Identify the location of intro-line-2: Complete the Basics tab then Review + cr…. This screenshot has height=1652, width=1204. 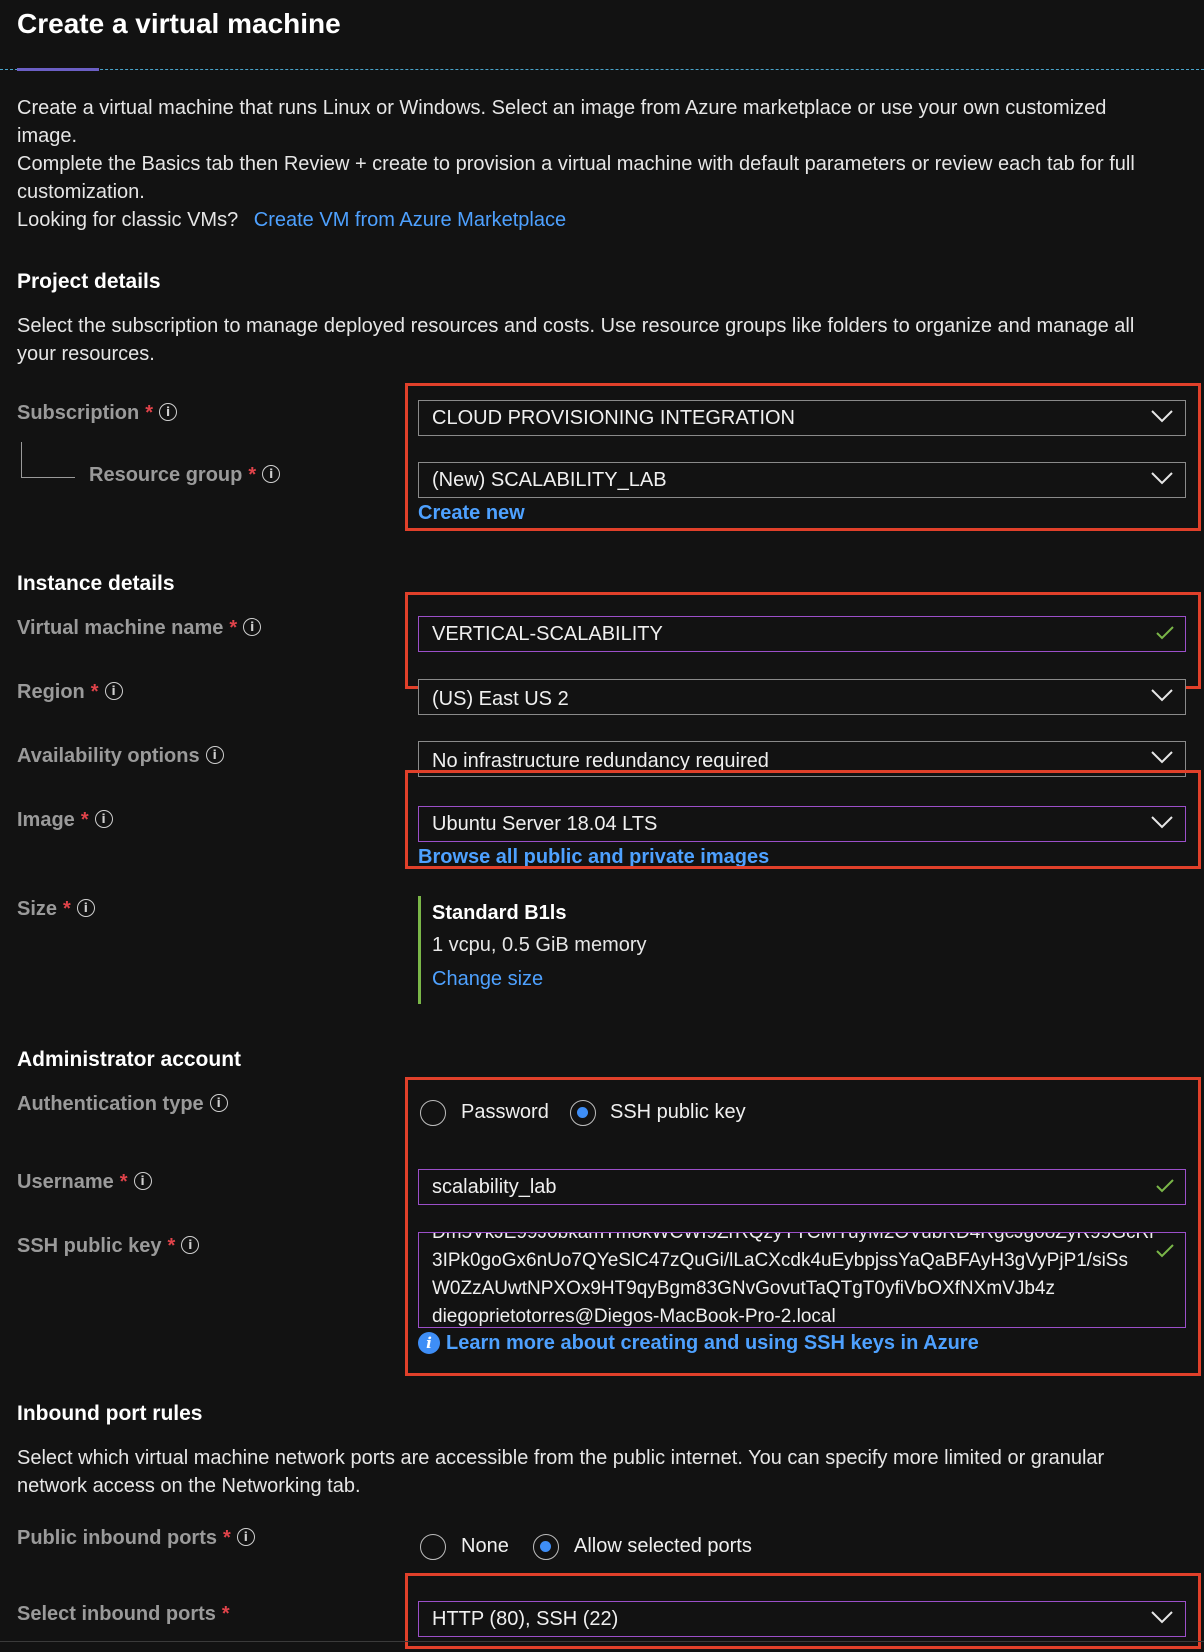
(576, 164).